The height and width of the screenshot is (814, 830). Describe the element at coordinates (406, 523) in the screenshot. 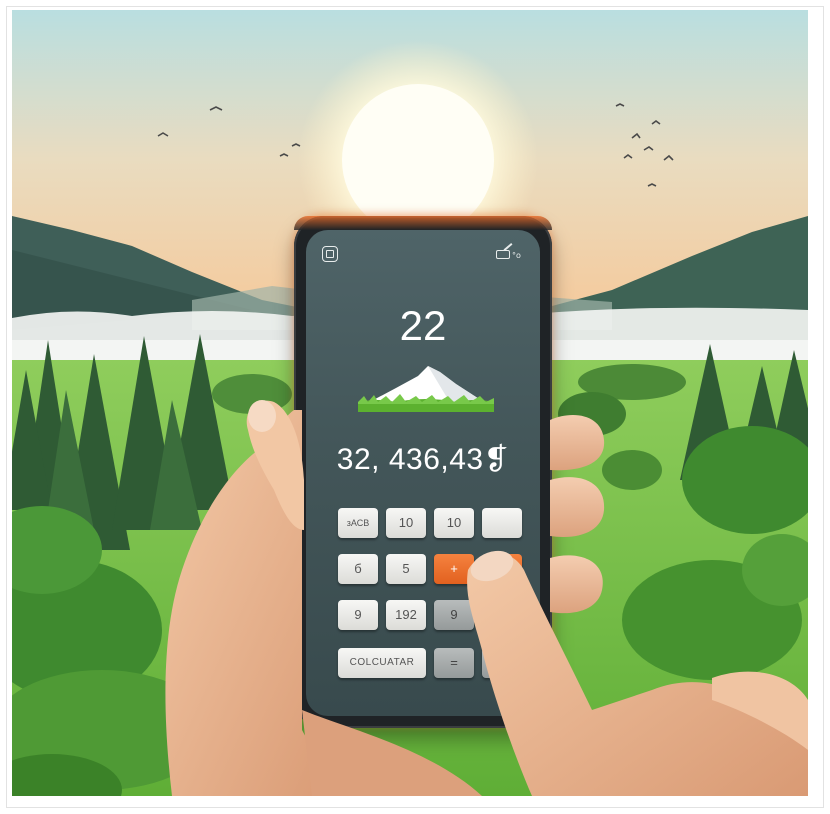

I see `key-r1-c2: 10` at that location.